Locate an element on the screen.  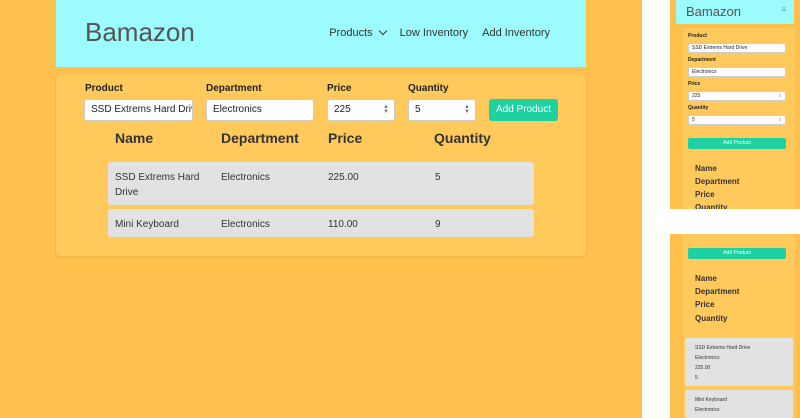
nav-products-dropdown: Products is located at coordinates (358, 32).